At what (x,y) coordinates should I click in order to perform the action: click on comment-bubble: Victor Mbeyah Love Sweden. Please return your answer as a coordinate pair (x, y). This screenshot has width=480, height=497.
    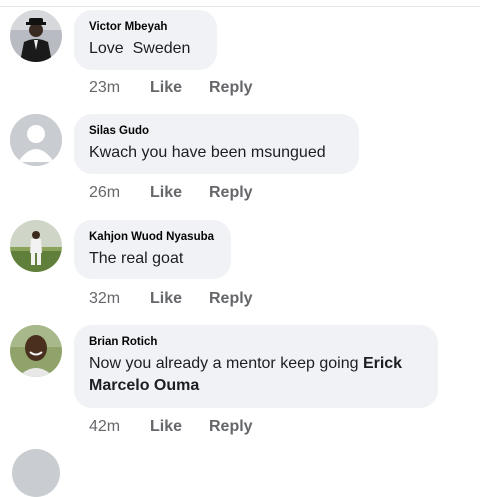
    Looking at the image, I should click on (145, 40).